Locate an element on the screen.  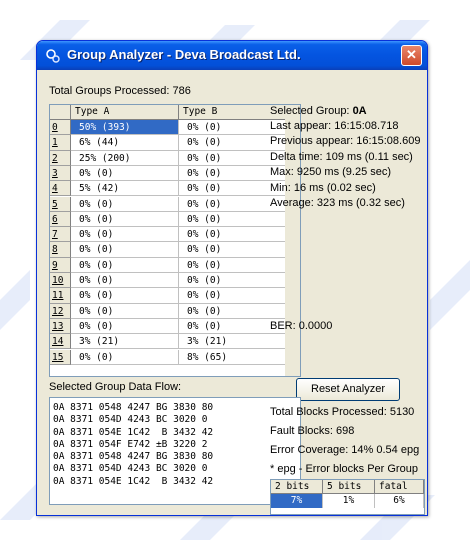
cell-type-b: 8% (65) is located at coordinates (233, 357).